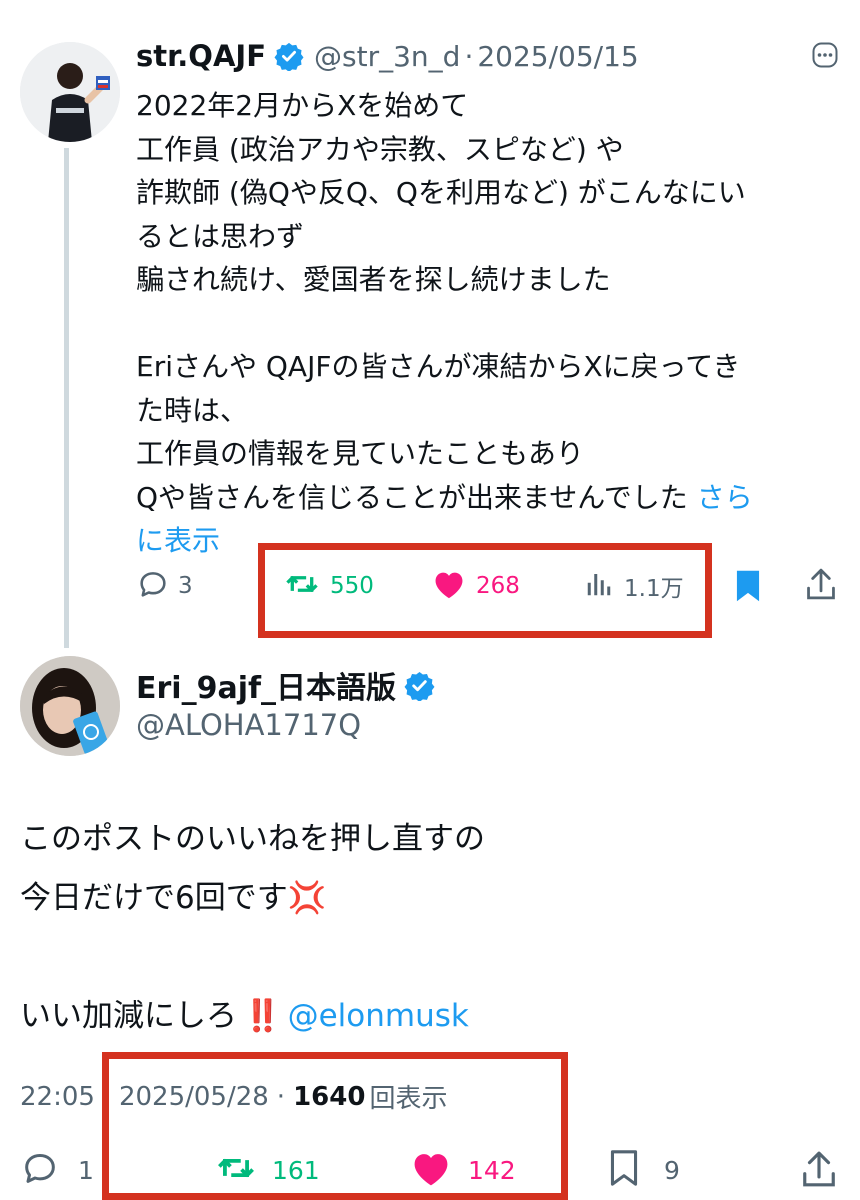 The image size is (860, 1200). I want to click on mention-link: @elonmusk, so click(378, 1016).